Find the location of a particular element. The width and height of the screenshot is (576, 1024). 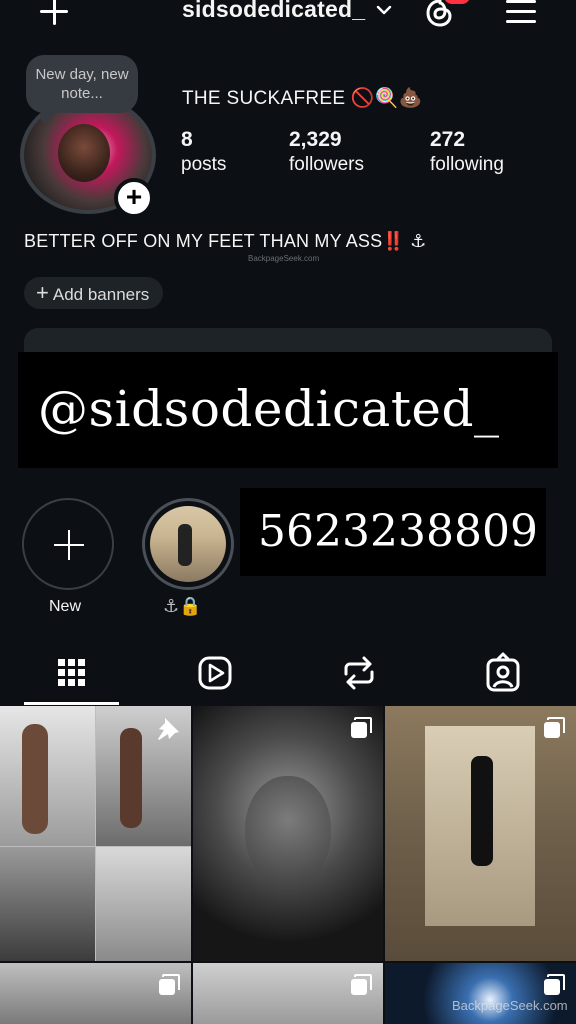

reels-icon is located at coordinates (216, 678).